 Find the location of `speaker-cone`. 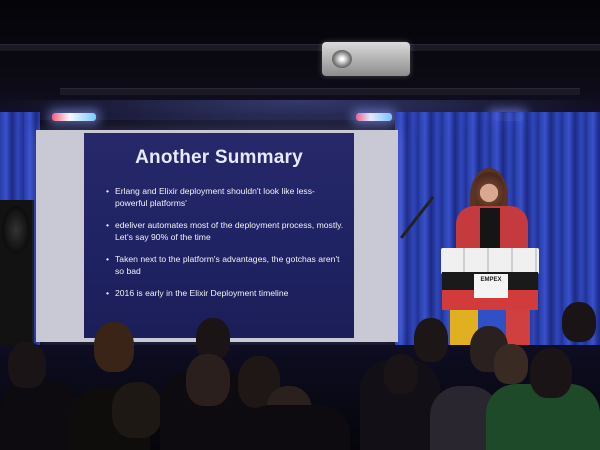

speaker-cone is located at coordinates (16, 230).